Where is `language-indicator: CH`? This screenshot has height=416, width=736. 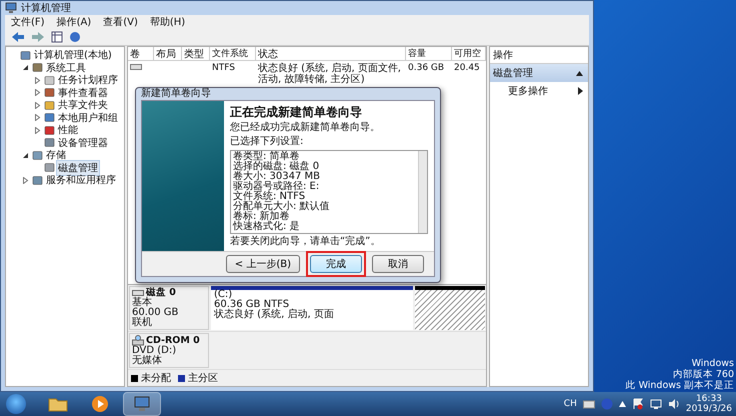 language-indicator: CH is located at coordinates (570, 404).